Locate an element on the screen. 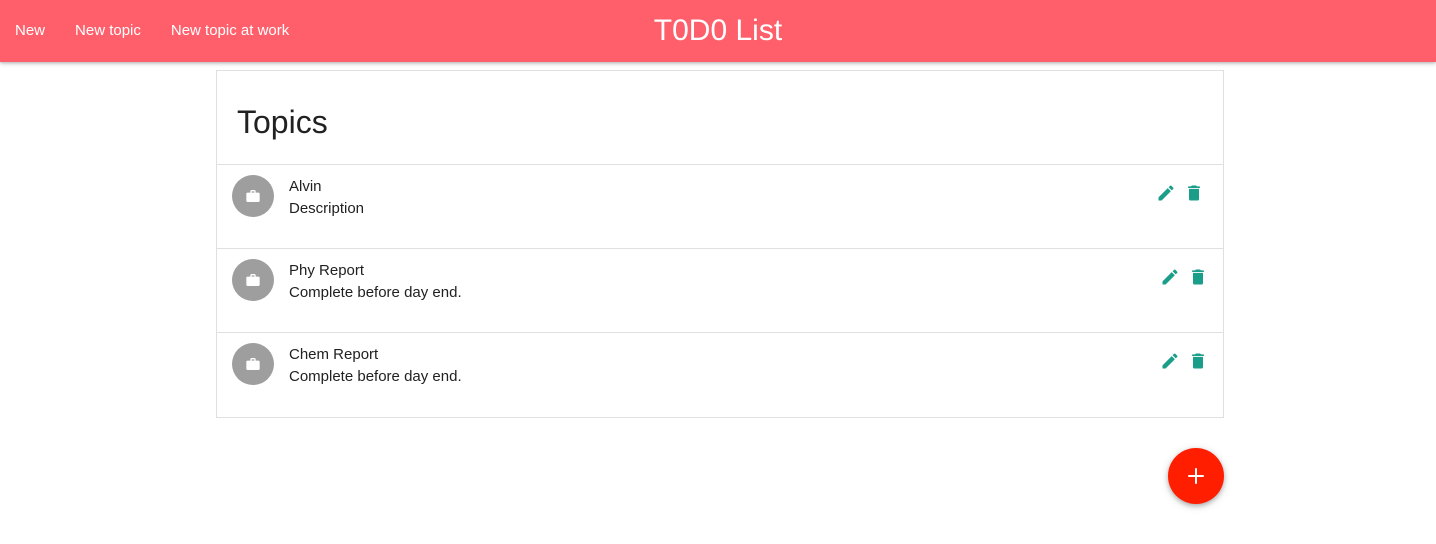 This screenshot has width=1436, height=544. brand-logo: T0D0 List is located at coordinates (718, 30).